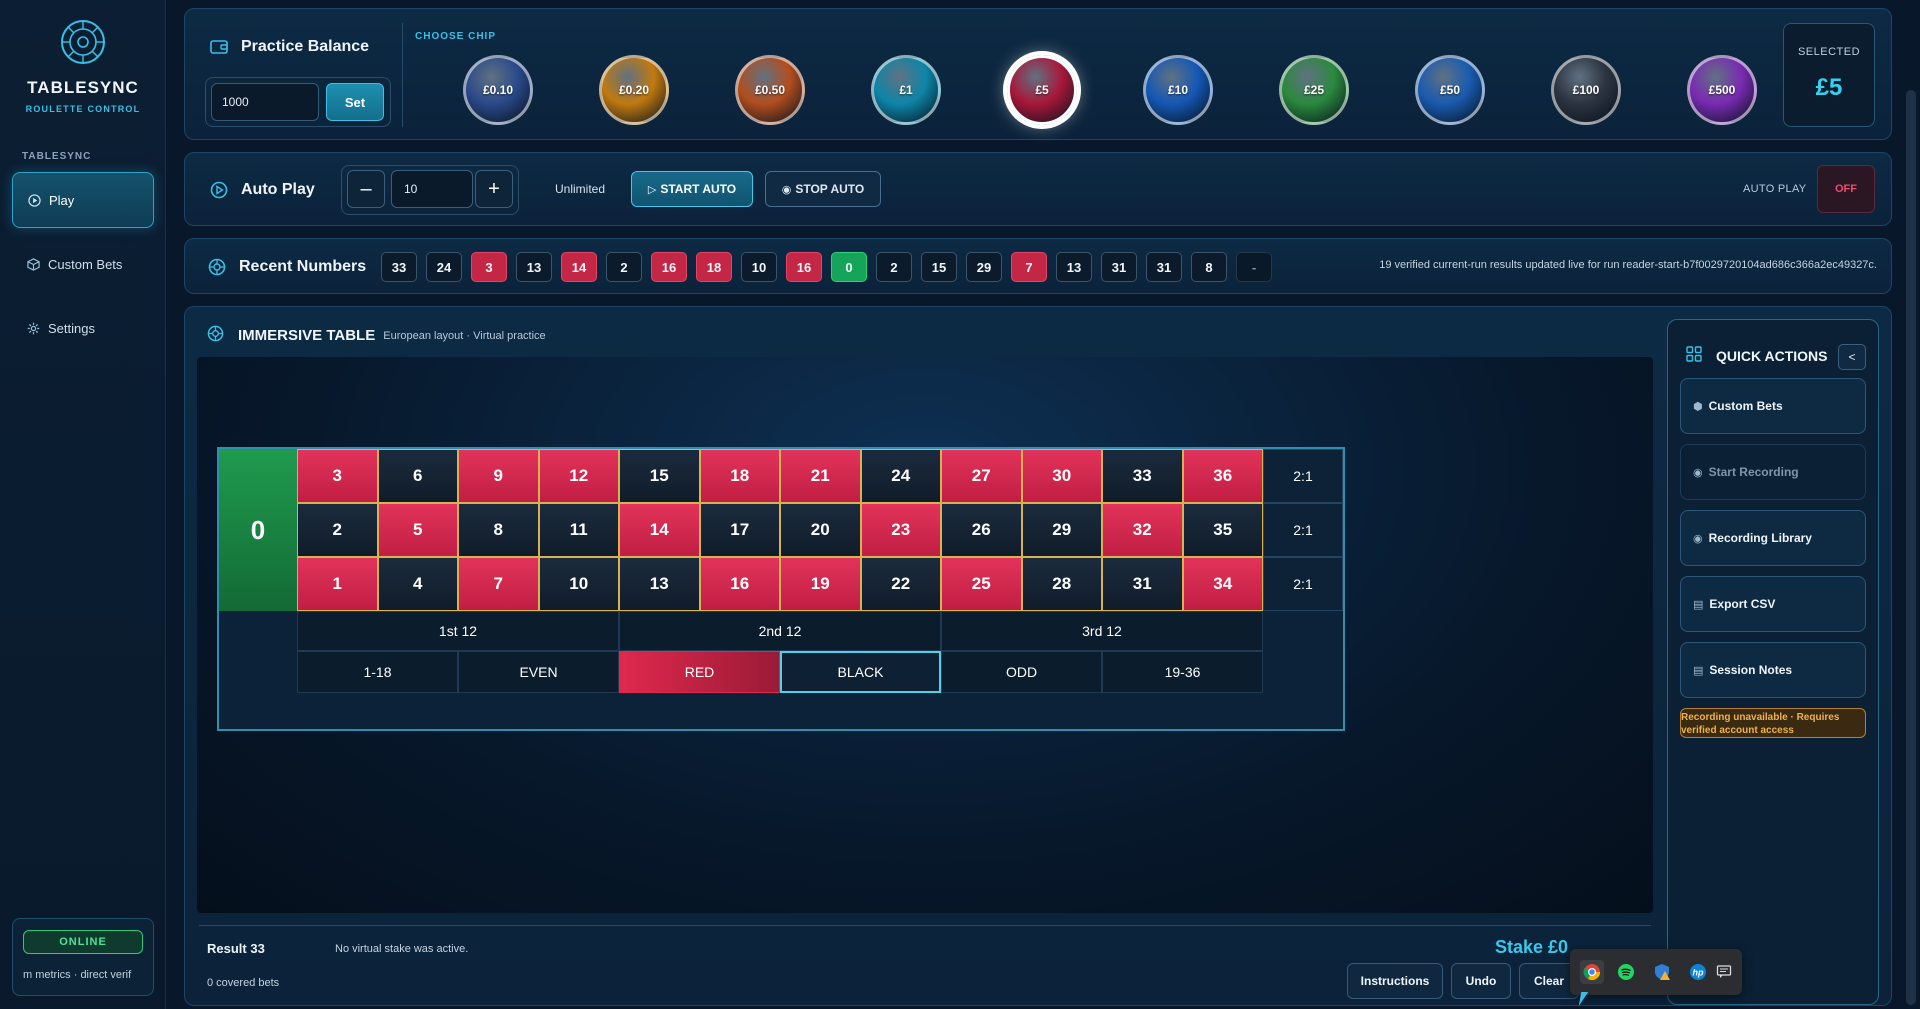 The width and height of the screenshot is (1920, 1009). What do you see at coordinates (355, 102) in the screenshot?
I see `set-balance-button: Set` at bounding box center [355, 102].